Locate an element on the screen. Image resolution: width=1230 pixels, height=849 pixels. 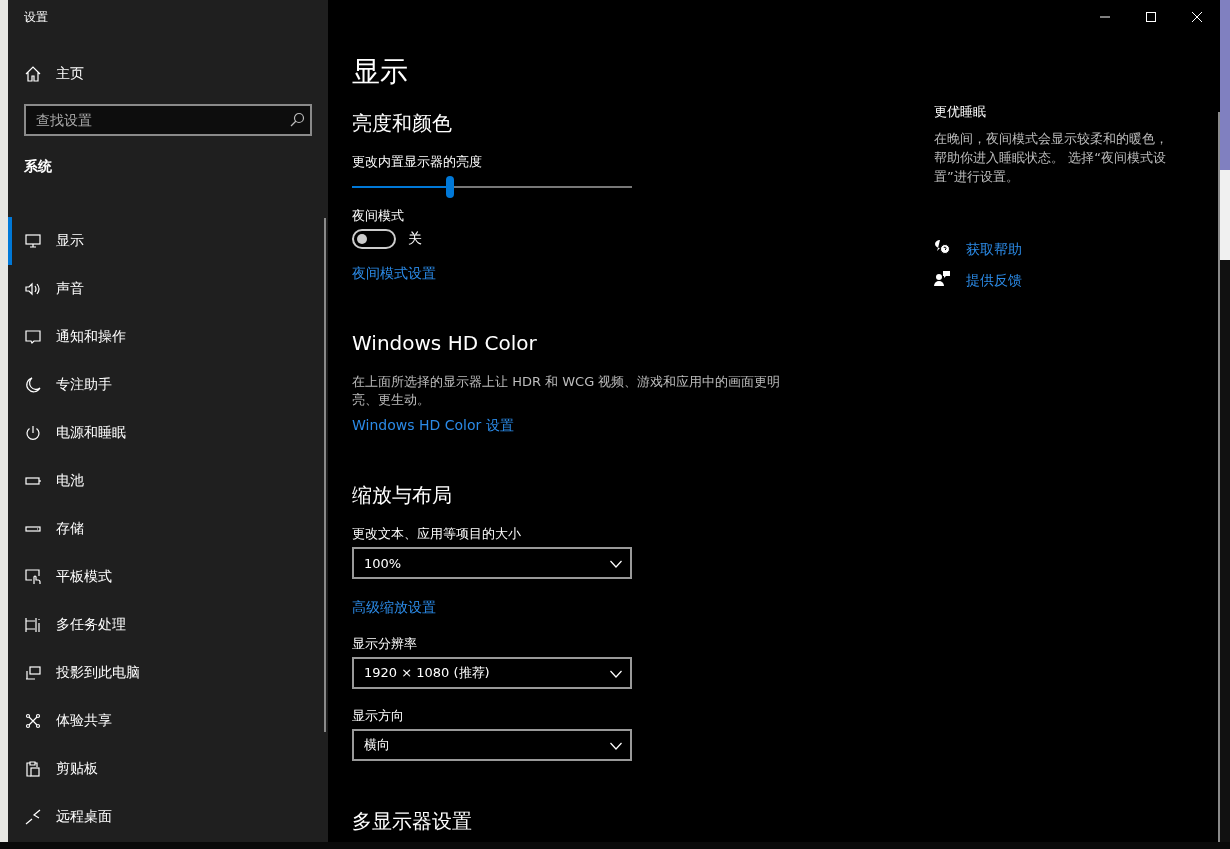
section-heading: 亮度和颜色 is located at coordinates (402, 123).